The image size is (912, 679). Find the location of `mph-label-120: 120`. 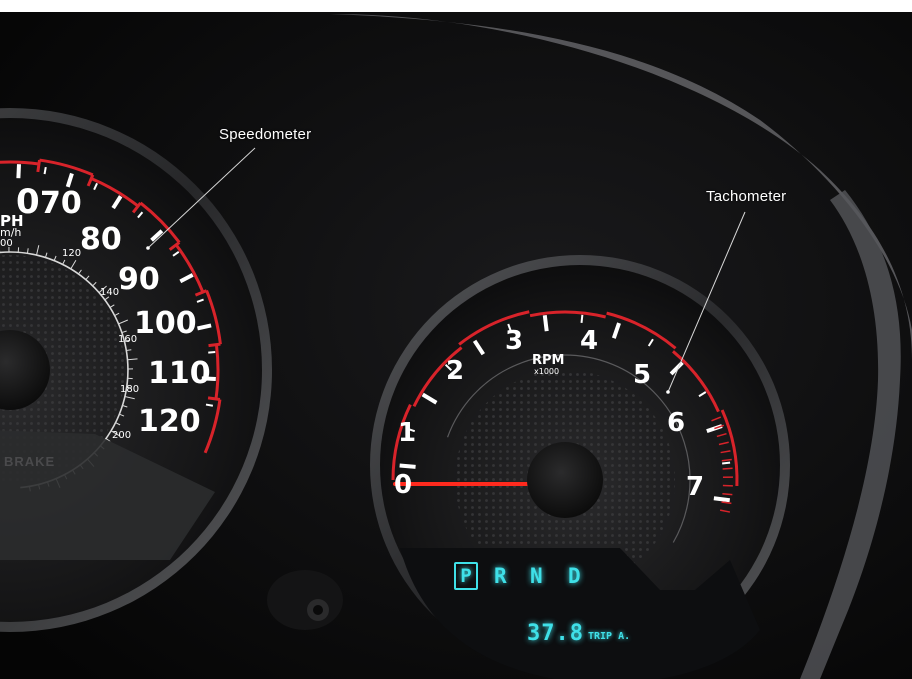

mph-label-120: 120 is located at coordinates (169, 421).